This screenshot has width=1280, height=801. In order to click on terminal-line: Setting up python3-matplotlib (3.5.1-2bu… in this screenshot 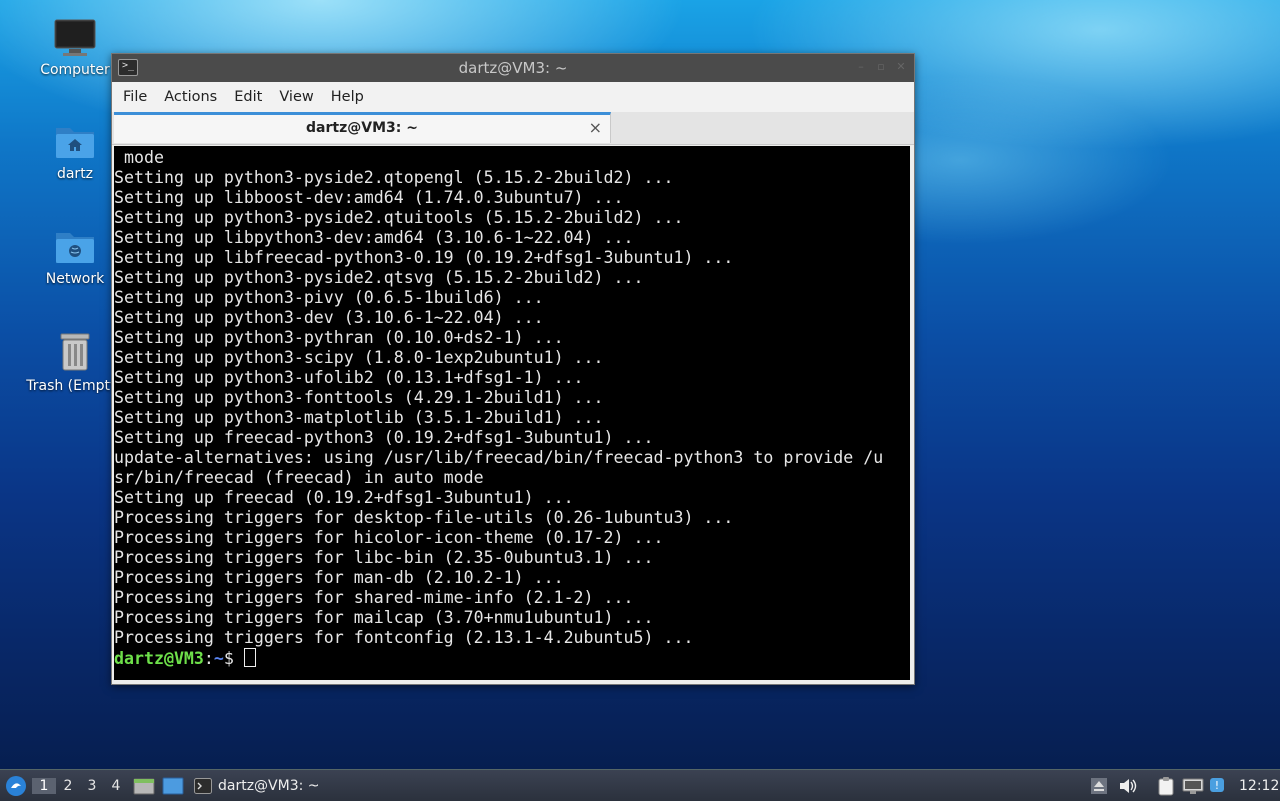, I will do `click(359, 417)`.